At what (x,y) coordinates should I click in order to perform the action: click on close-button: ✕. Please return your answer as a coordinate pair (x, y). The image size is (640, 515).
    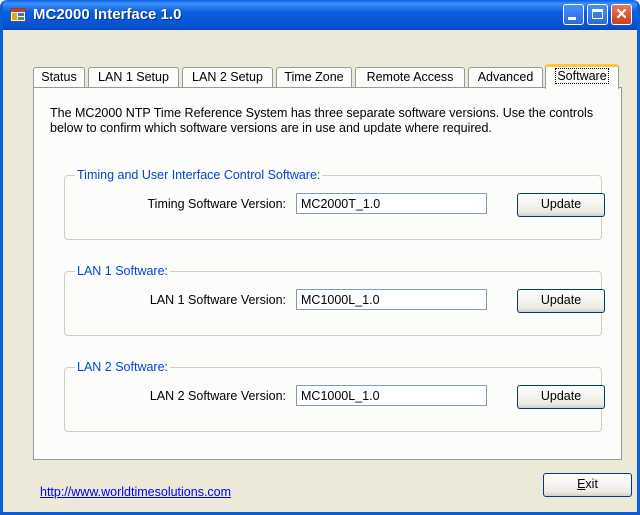
    Looking at the image, I should click on (621, 14).